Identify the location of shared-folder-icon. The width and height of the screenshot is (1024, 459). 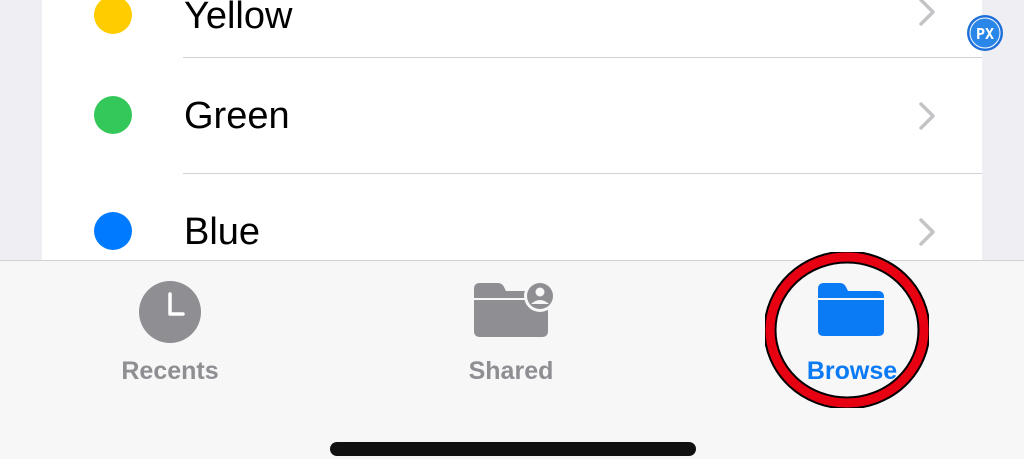
(515, 308).